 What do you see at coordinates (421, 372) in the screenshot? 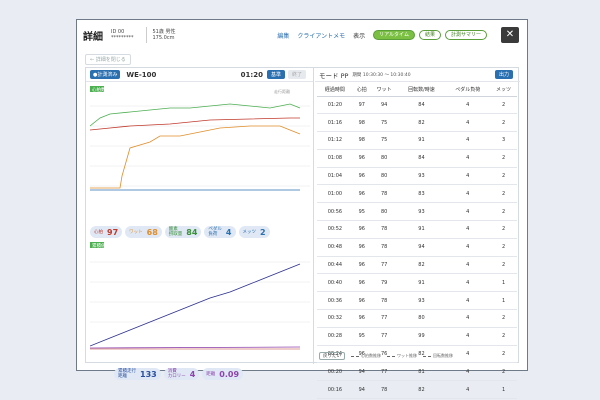
I see `table-cell: 81` at bounding box center [421, 372].